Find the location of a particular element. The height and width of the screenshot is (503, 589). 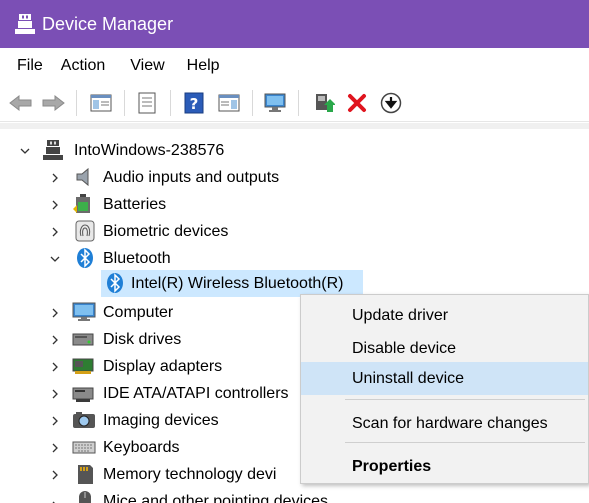

category-keyboards: Keyboards is located at coordinates (141, 447).